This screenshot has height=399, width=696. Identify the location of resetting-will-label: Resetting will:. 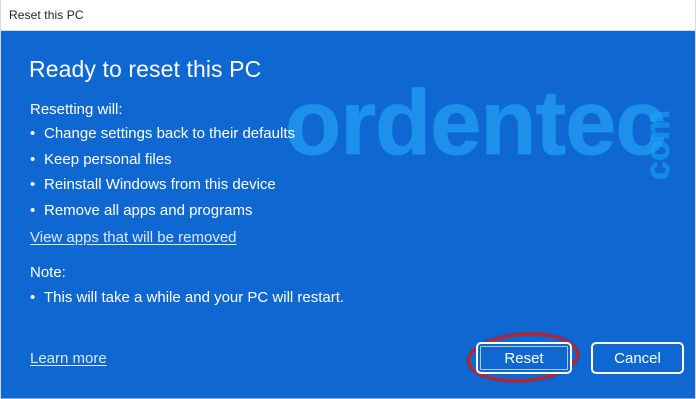
(76, 109).